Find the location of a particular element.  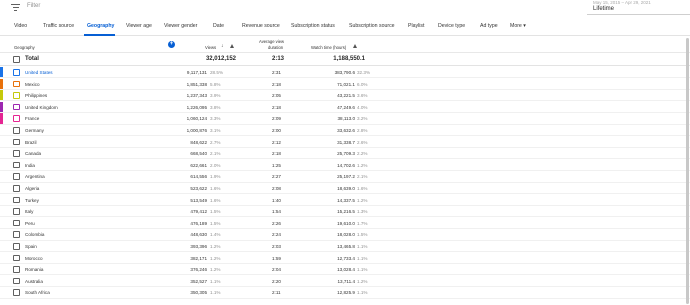

watch-time-percent: 1.2% is located at coordinates (362, 200).